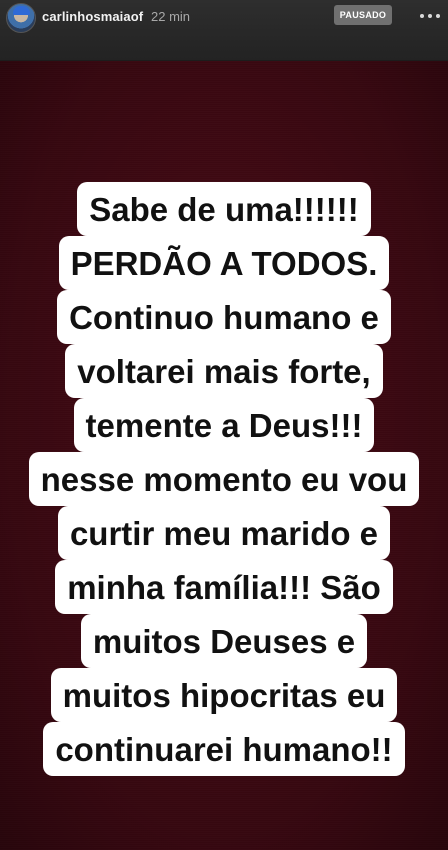 Image resolution: width=448 pixels, height=850 pixels. I want to click on caption-text: curtir meu marido e, so click(224, 533).